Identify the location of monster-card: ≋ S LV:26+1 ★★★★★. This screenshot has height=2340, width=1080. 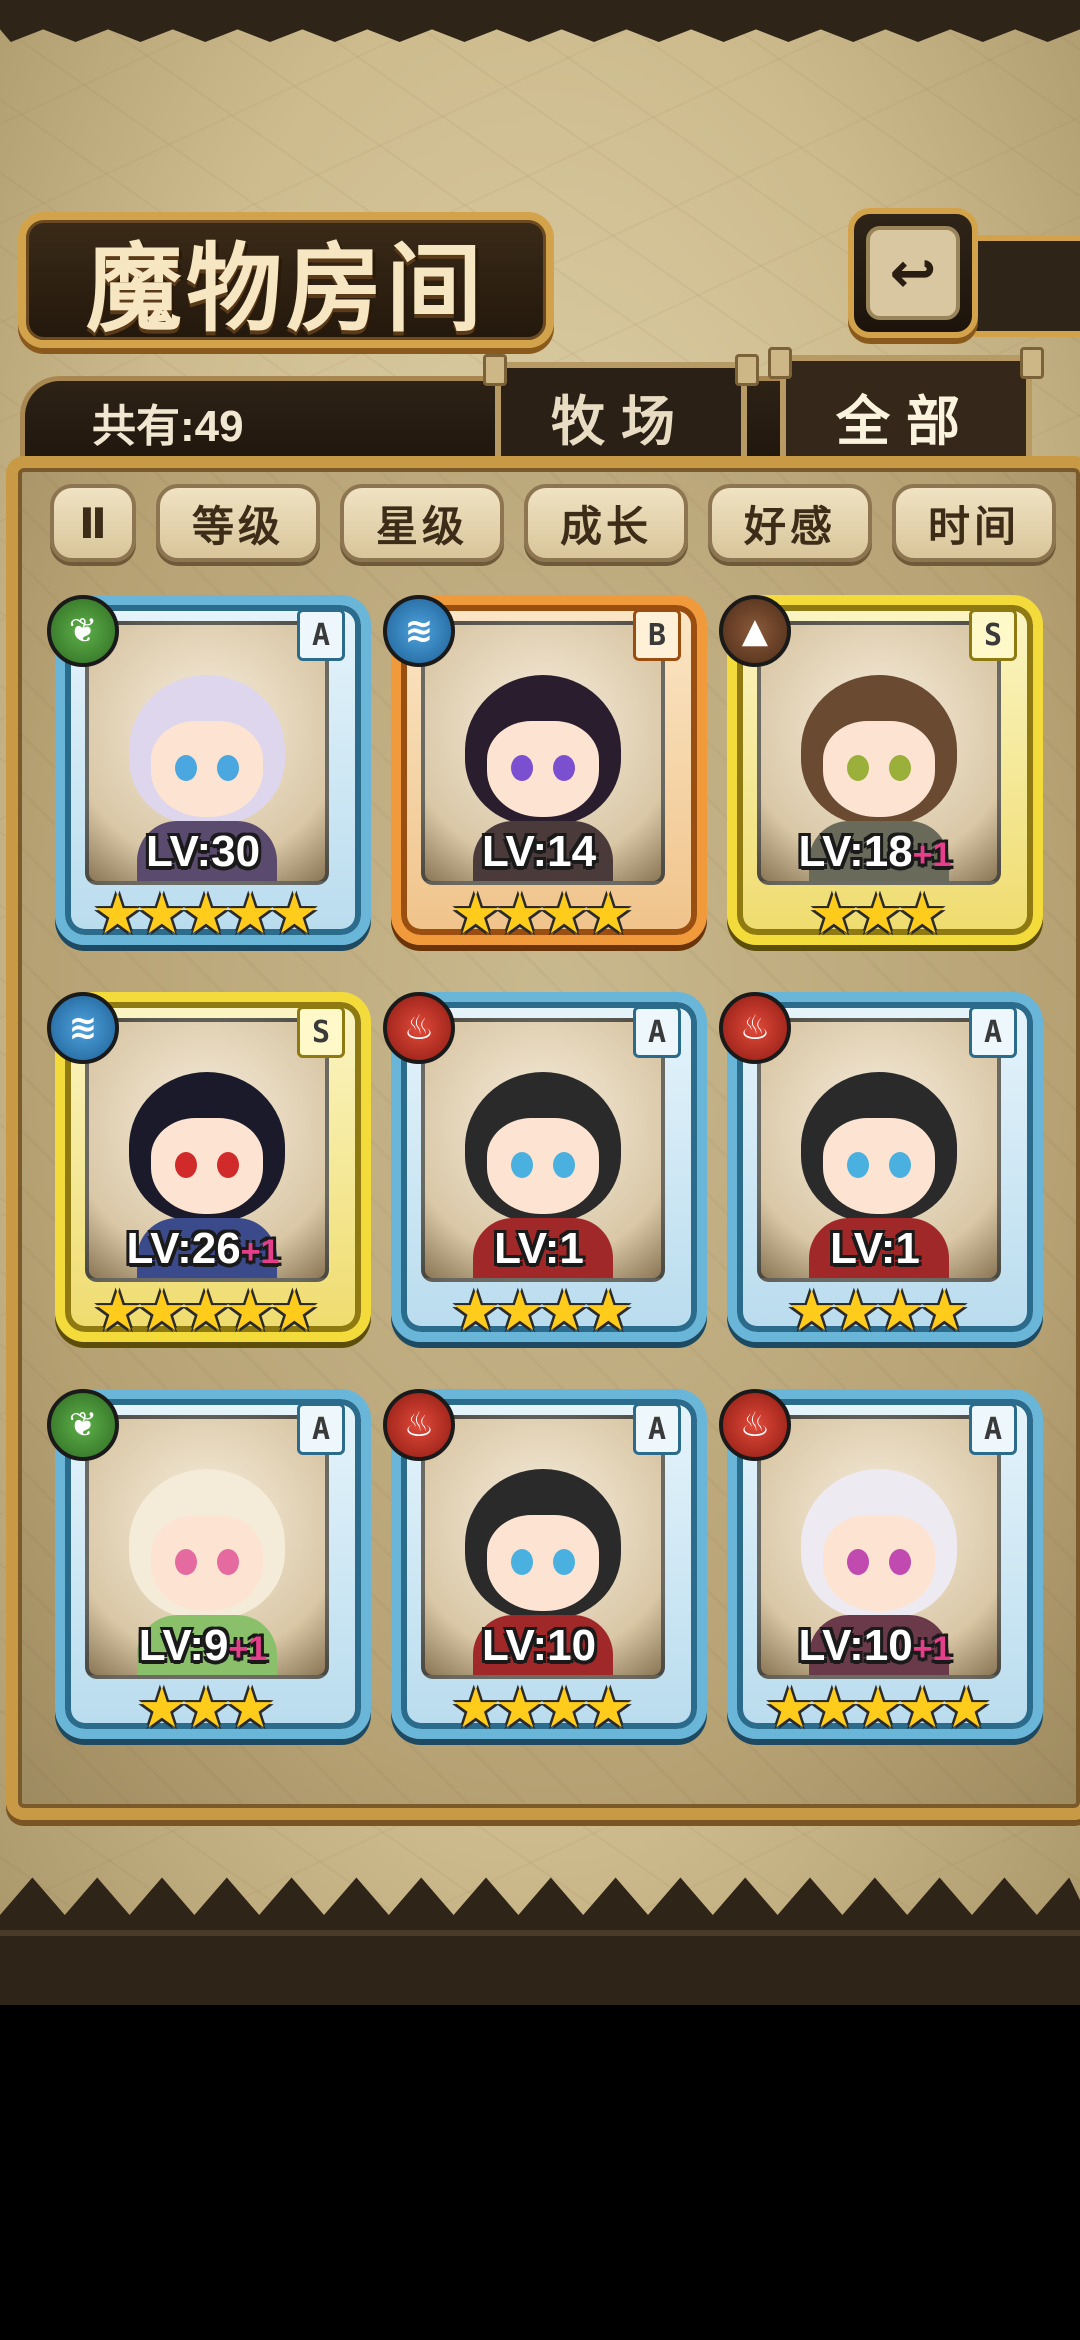
(209, 1172).